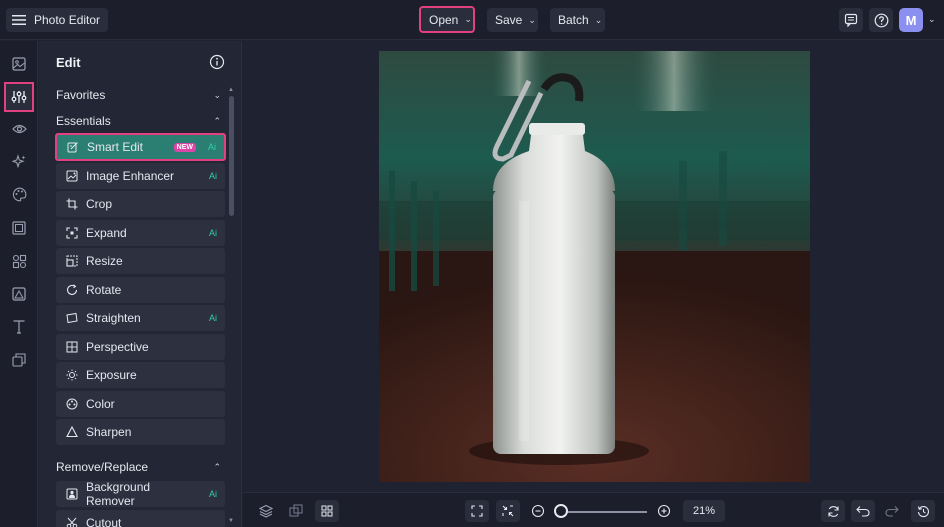 This screenshot has height=527, width=944. I want to click on section-essentials: Essentials ⌃, so click(138, 121).